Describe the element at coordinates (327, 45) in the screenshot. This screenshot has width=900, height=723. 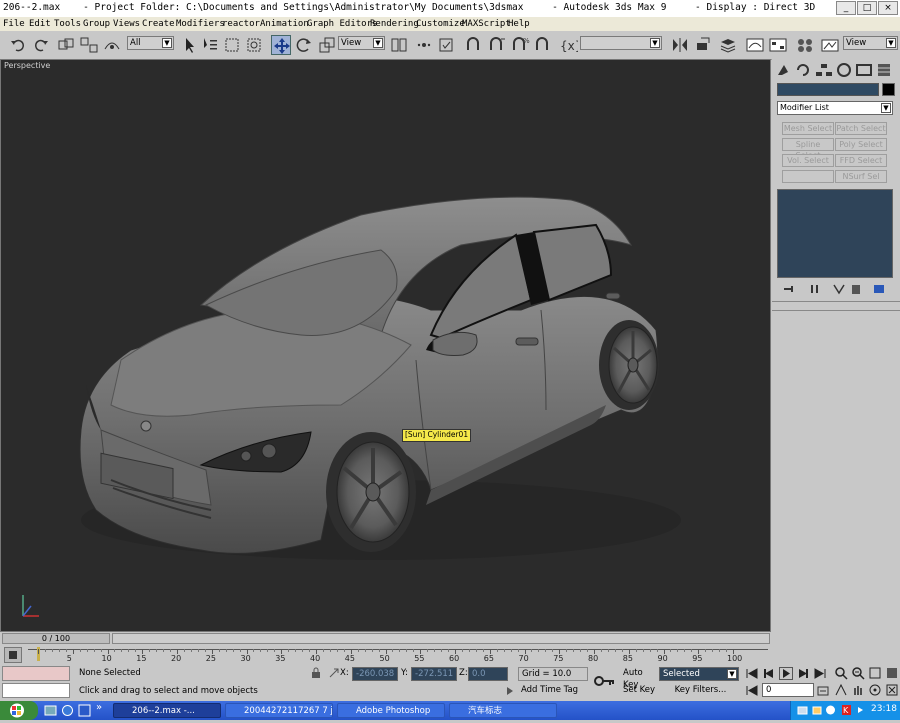
I see `scale-icon` at that location.